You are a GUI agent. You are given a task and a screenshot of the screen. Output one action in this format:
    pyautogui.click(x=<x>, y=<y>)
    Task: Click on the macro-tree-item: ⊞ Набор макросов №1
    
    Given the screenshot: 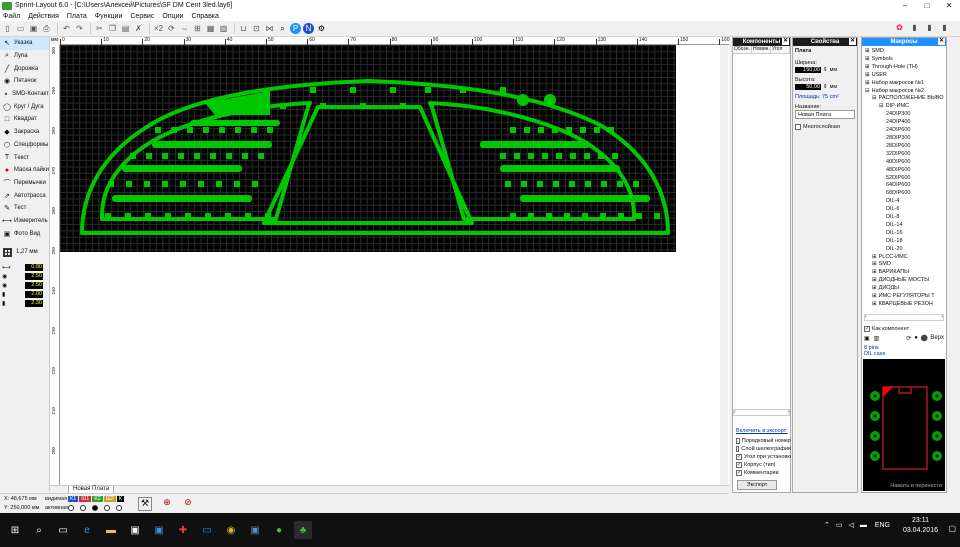 What is the action you would take?
    pyautogui.click(x=905, y=84)
    